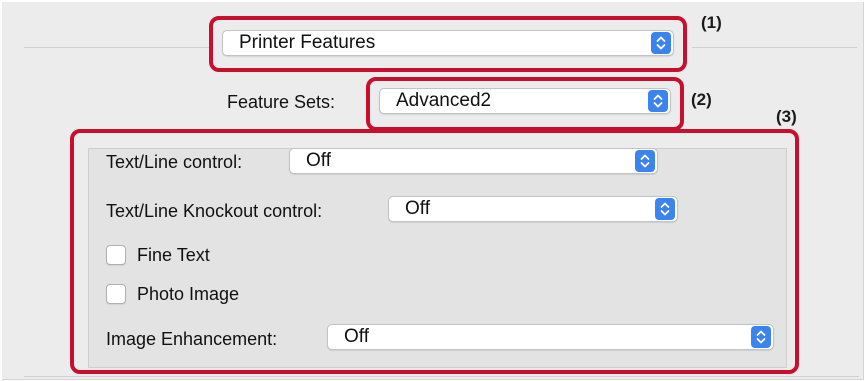 This screenshot has width=865, height=381. What do you see at coordinates (774, 47) in the screenshot?
I see `separator-top-right` at bounding box center [774, 47].